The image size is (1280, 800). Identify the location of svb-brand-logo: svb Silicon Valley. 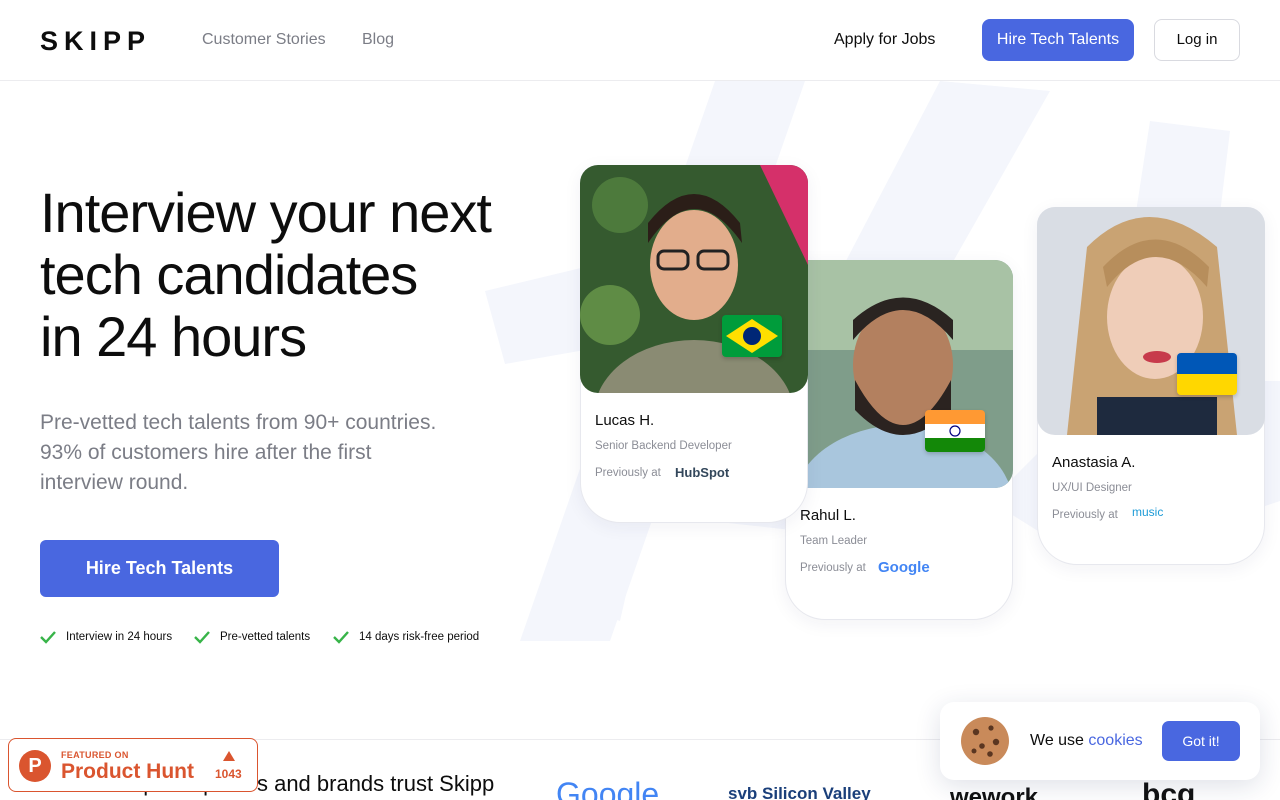
(799, 792).